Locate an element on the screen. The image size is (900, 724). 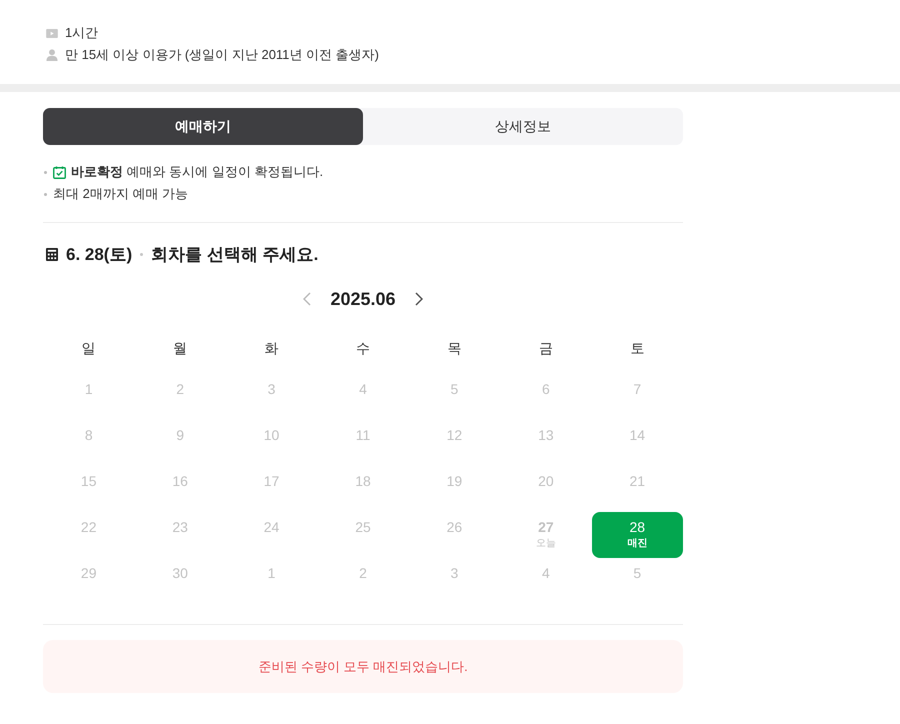
note-text: 최대 2매까지 예매 가능 is located at coordinates (120, 194).